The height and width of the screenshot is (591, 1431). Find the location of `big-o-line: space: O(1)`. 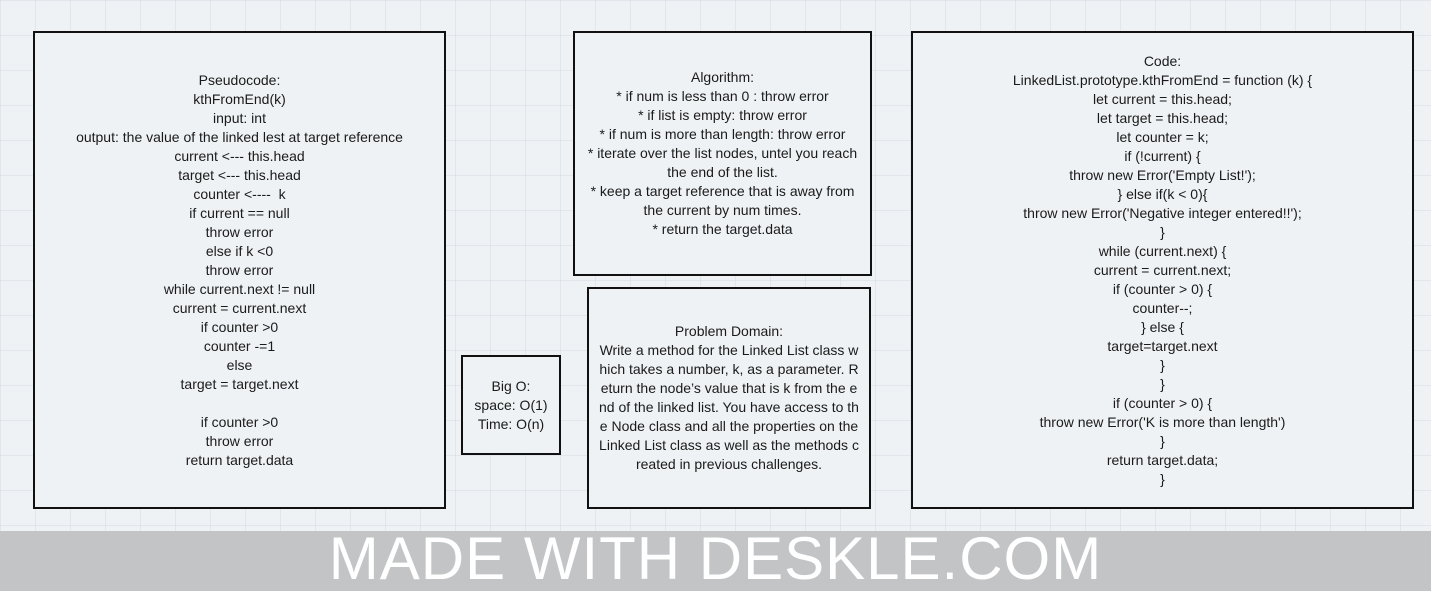

big-o-line: space: O(1) is located at coordinates (511, 404).